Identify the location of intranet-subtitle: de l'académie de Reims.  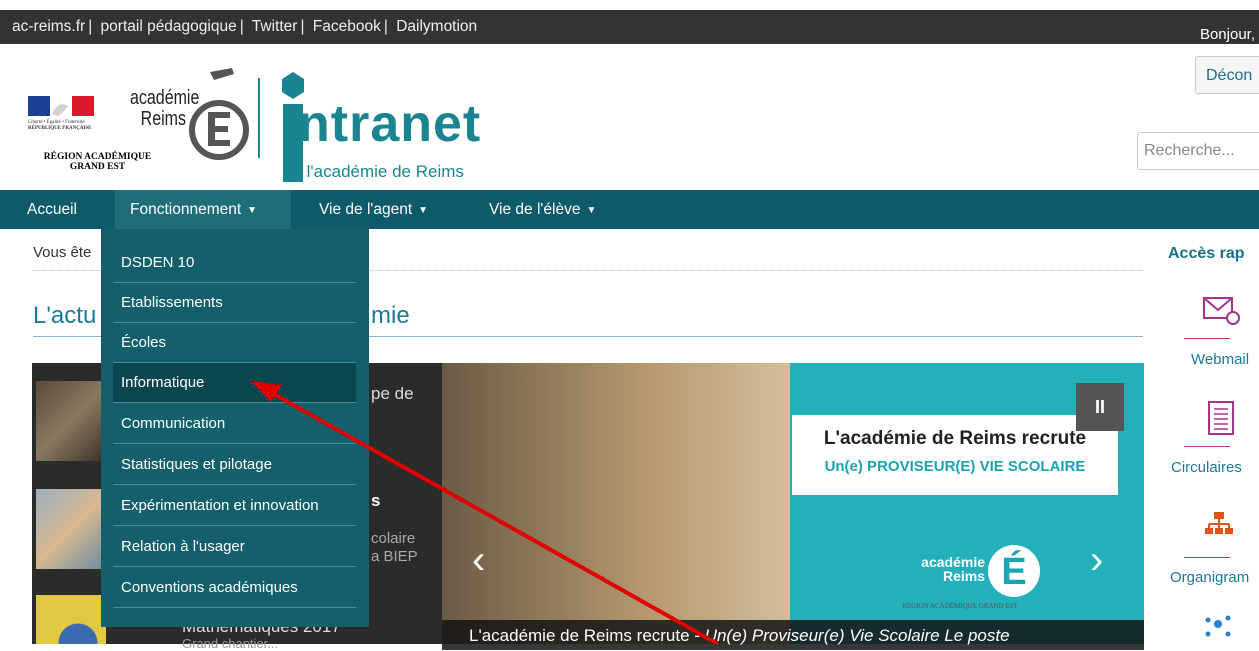
(373, 171).